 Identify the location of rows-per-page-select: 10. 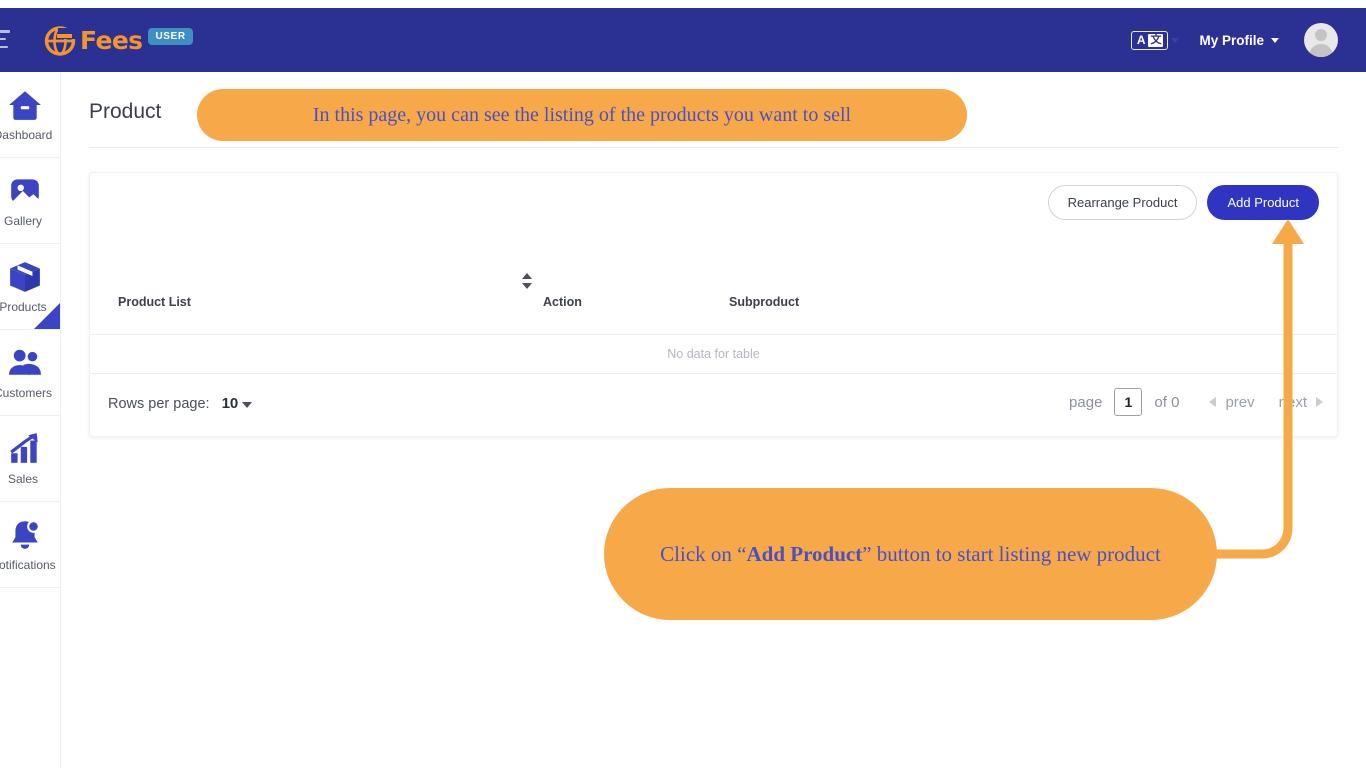
(237, 403).